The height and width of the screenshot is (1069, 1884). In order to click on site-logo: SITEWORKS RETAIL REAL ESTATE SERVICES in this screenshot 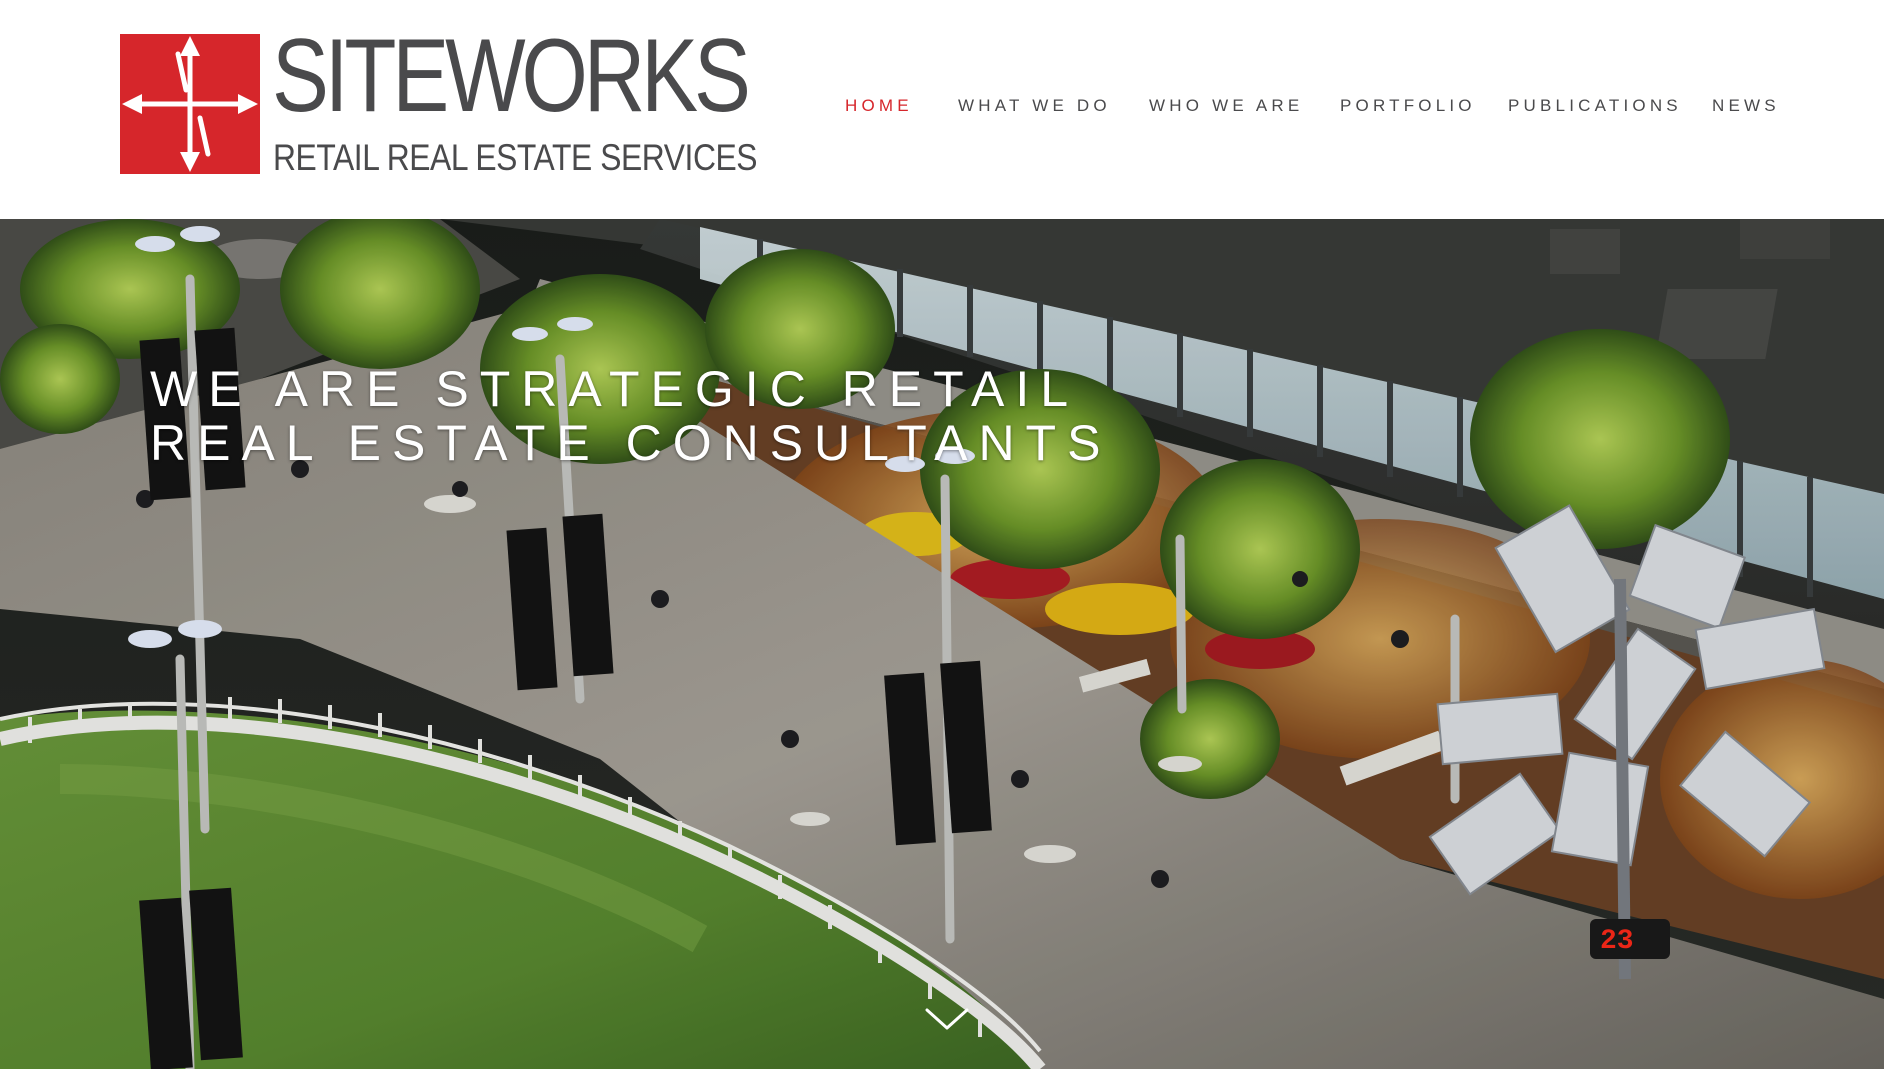, I will do `click(439, 100)`.